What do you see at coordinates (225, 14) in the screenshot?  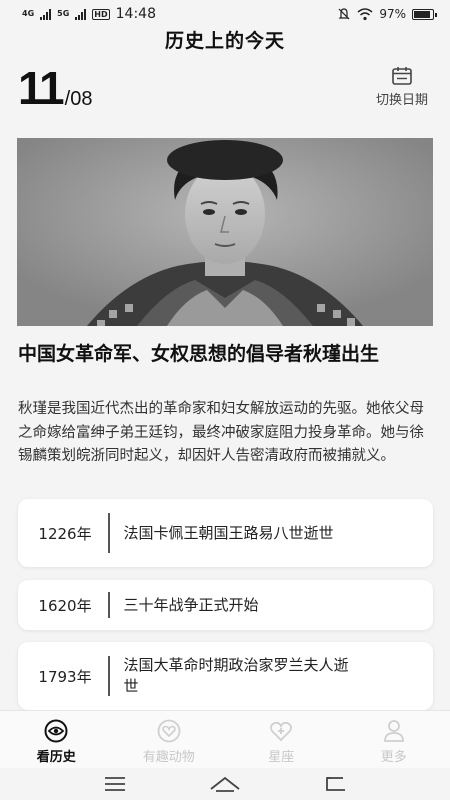 I see `status-bar: 4G 5G HD 14:48 97%` at bounding box center [225, 14].